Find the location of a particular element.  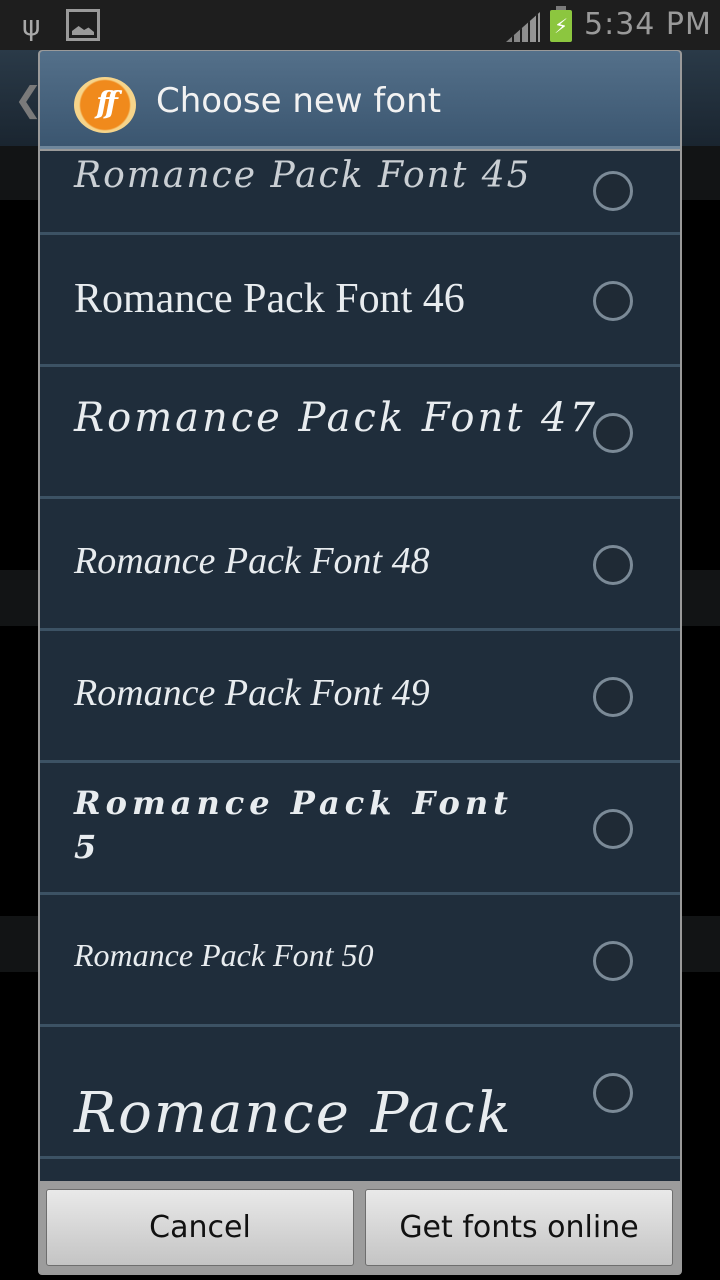

image-icon is located at coordinates (83, 25).